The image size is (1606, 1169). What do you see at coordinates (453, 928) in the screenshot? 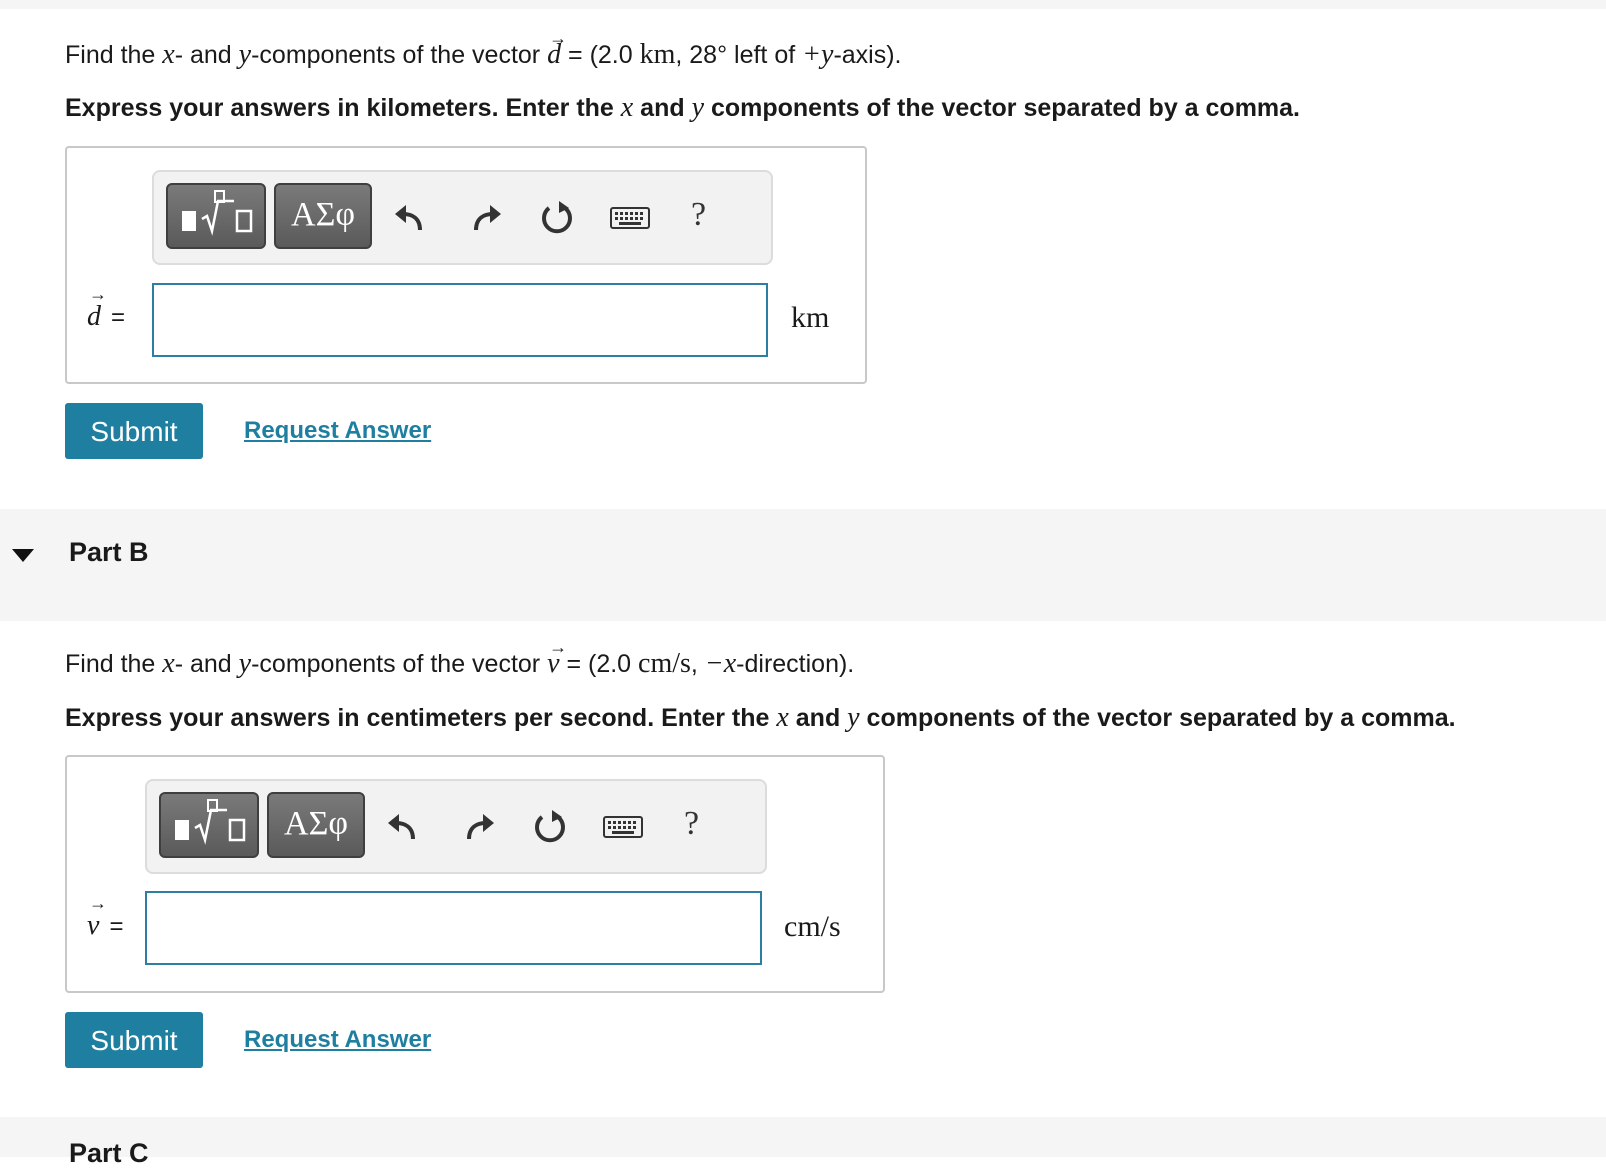
I see `part-b-answer-input` at bounding box center [453, 928].